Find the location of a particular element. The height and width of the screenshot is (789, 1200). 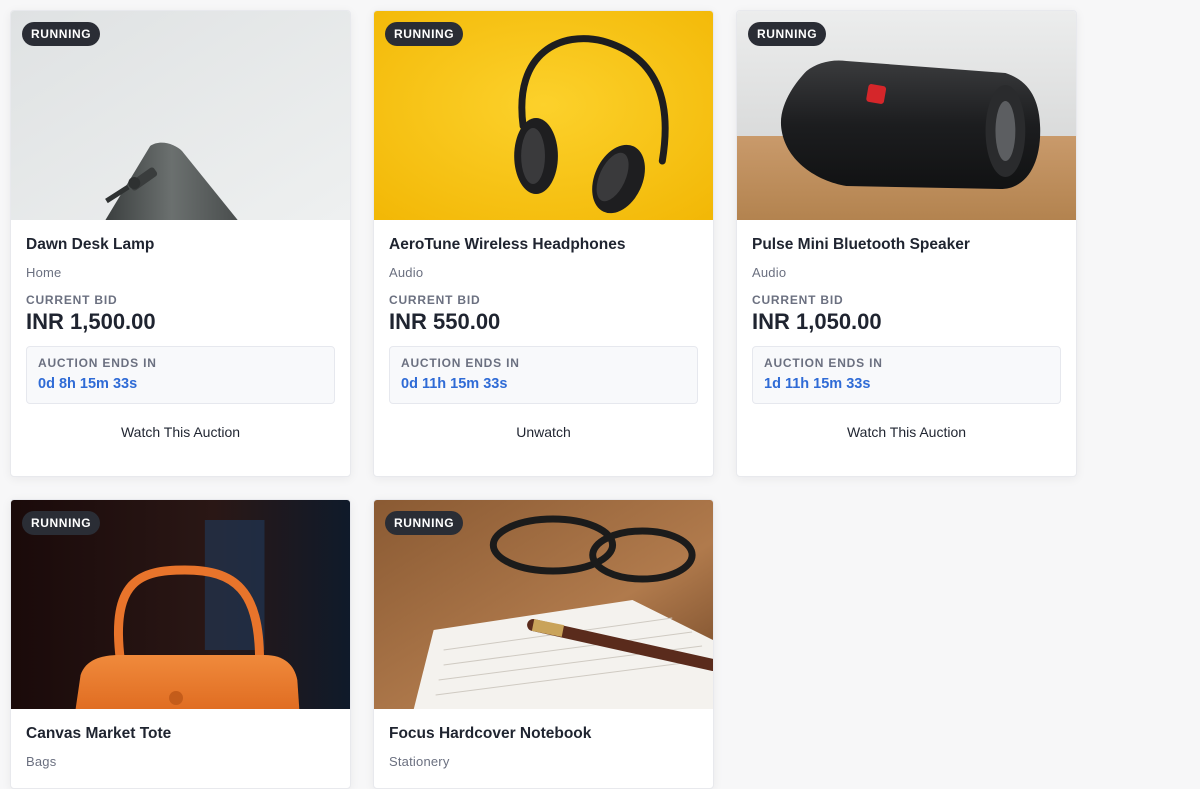

auction-card: RUNNING Canvas Market Tote Bags is located at coordinates (180, 644).